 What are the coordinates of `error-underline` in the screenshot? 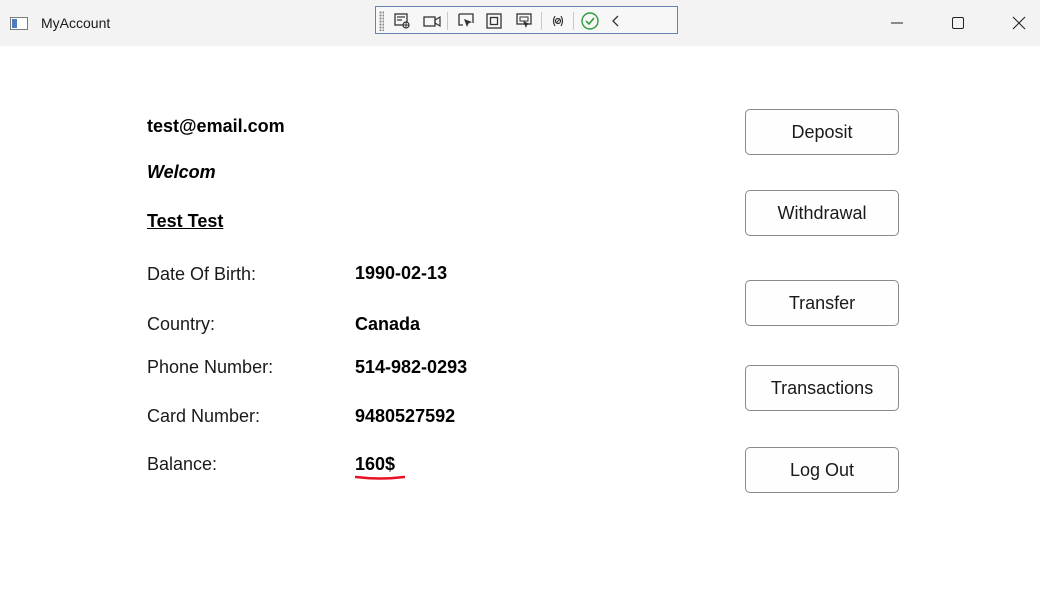 It's located at (380, 477).